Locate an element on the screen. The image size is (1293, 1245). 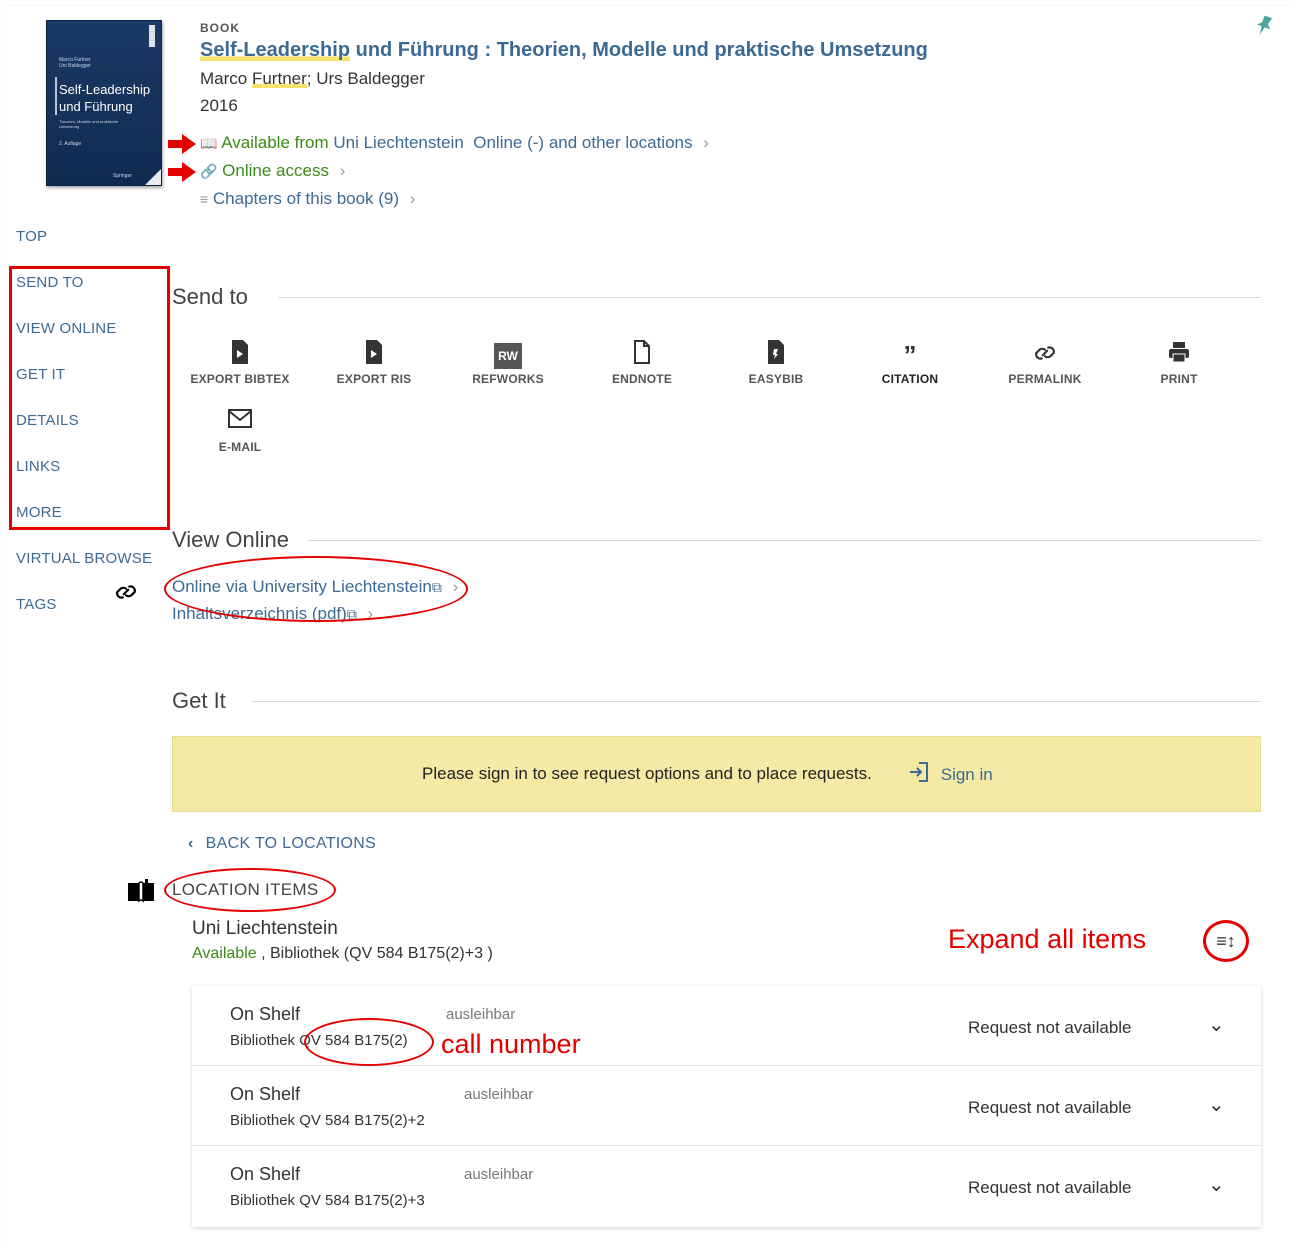
item-call-number: QV 584 B175(2)+2 is located at coordinates (362, 1120).